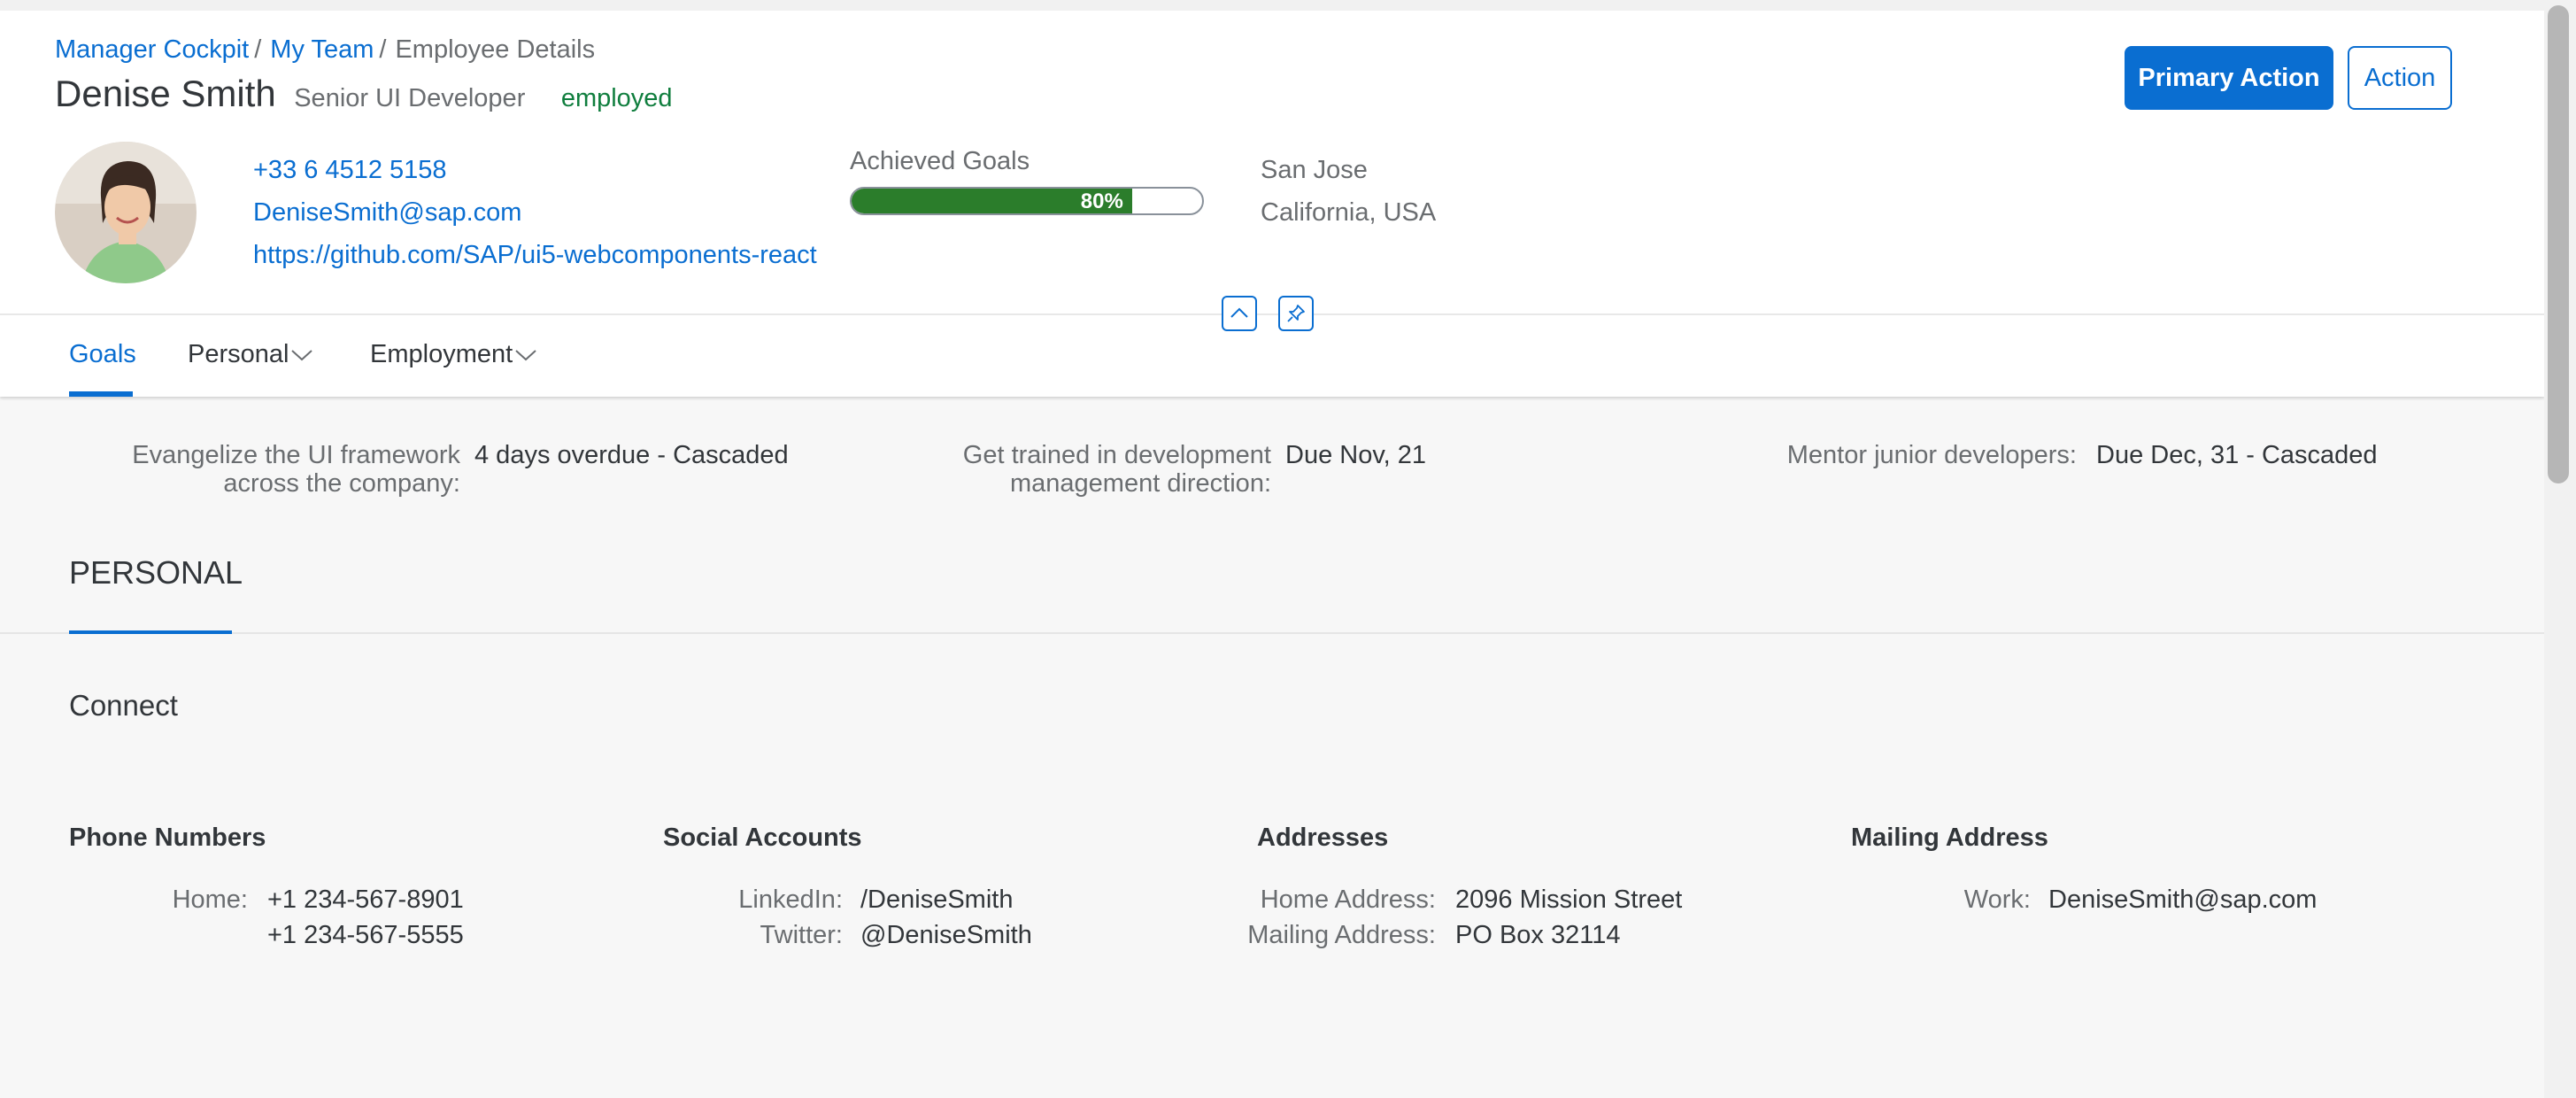  Describe the element at coordinates (441, 354) in the screenshot. I see `tab-employment-label: Employment` at that location.